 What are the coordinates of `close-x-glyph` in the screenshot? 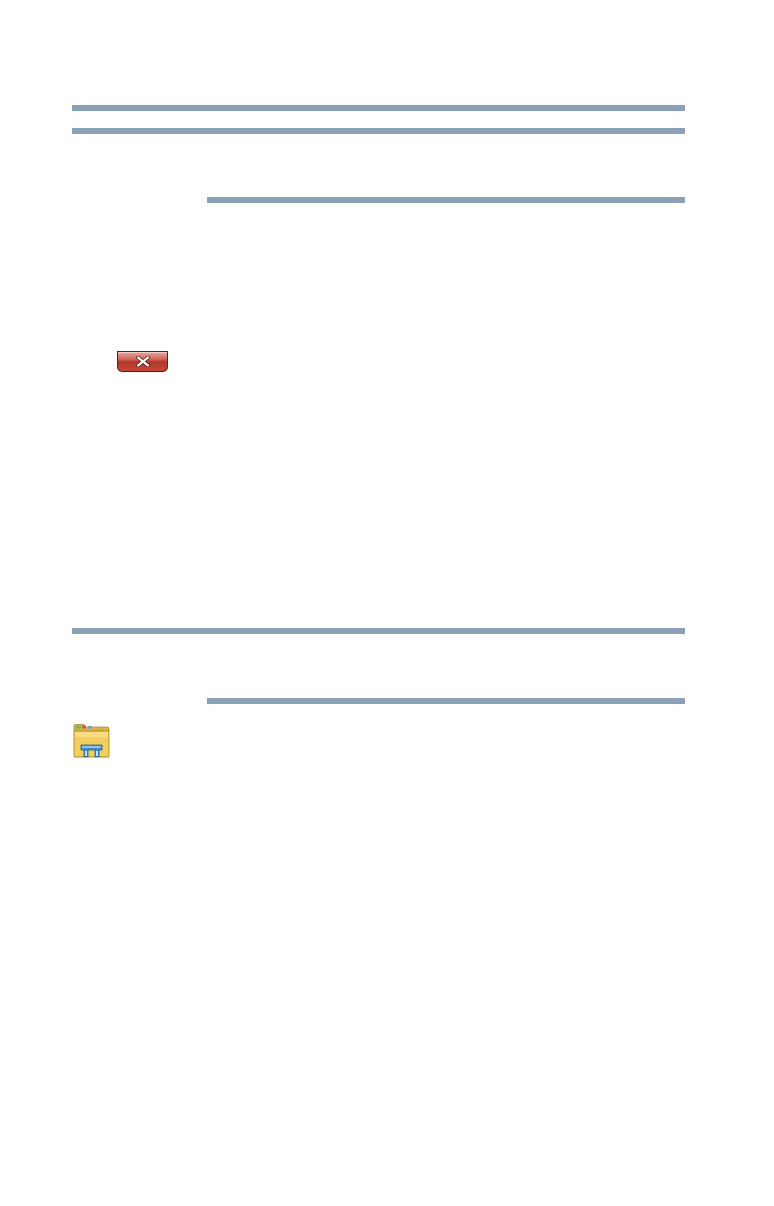 It's located at (142, 361).